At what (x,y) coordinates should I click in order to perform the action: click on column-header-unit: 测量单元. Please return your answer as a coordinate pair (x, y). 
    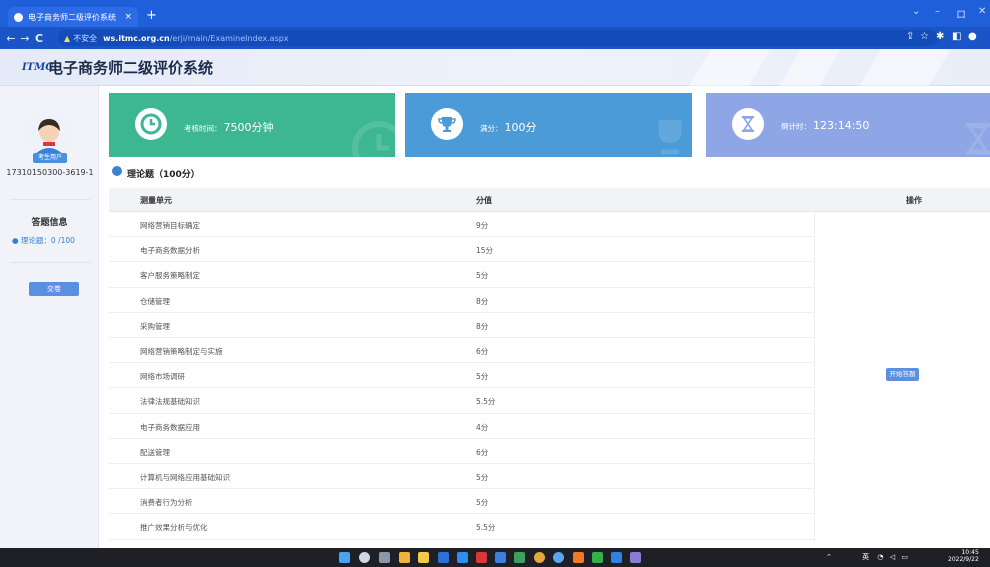
    Looking at the image, I should click on (156, 200).